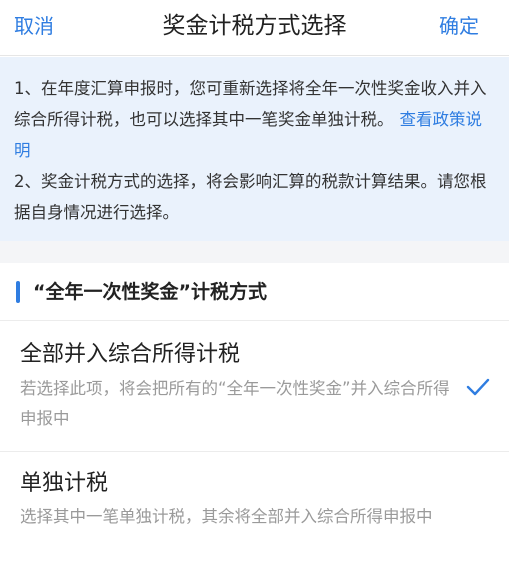 The image size is (509, 580). Describe the element at coordinates (226, 516) in the screenshot. I see `option-description: 选择其中一笔单独计税，其余将全部并入综合所得申报中` at that location.